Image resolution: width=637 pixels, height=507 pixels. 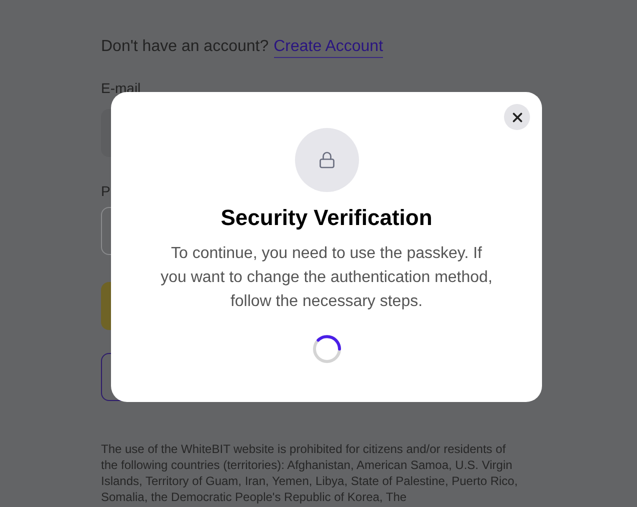 I want to click on dialog-message: To continue, you need to use the passkey. If you want to change the authentication method, follow the necessary steps., so click(x=327, y=278).